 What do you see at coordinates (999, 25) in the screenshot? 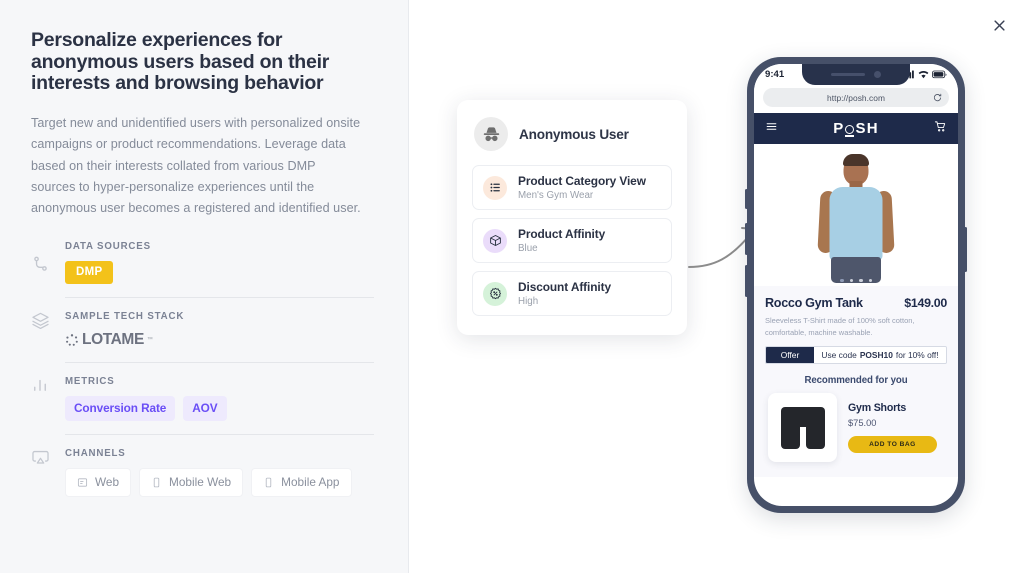
I see `close-icon` at bounding box center [999, 25].